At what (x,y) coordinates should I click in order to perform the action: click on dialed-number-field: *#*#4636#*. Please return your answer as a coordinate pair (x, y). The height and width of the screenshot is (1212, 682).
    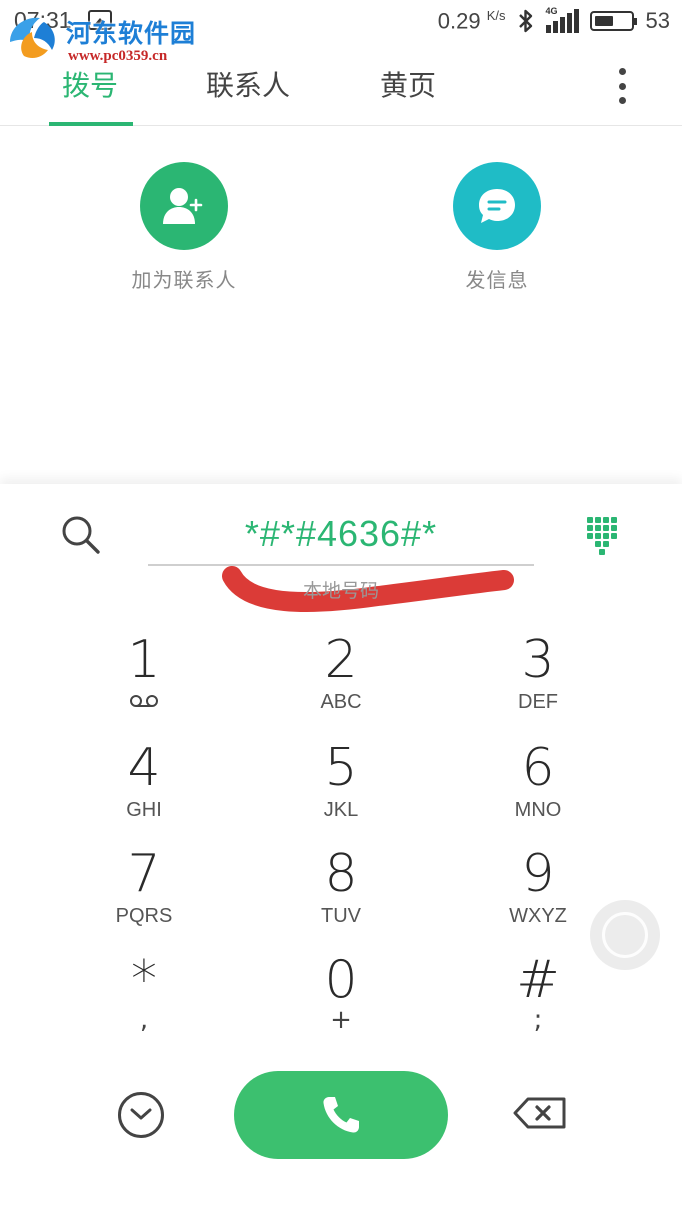
    Looking at the image, I should click on (341, 537).